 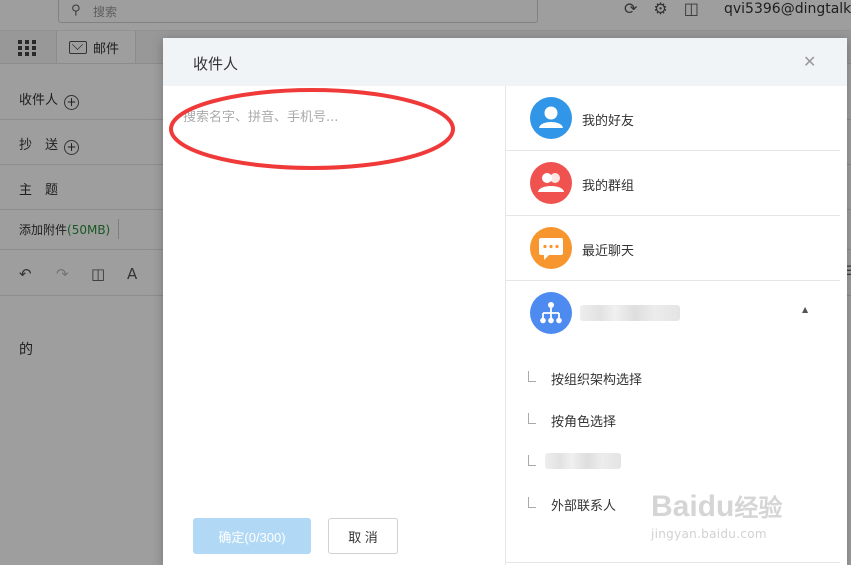 I want to click on dialog-header: 收件人 ✕, so click(x=505, y=62).